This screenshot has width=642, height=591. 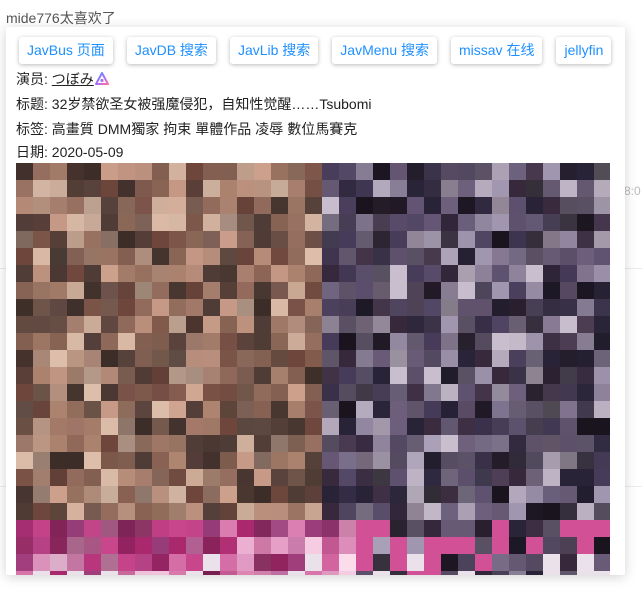 I want to click on tag-item: 數位馬賽克, so click(x=322, y=129).